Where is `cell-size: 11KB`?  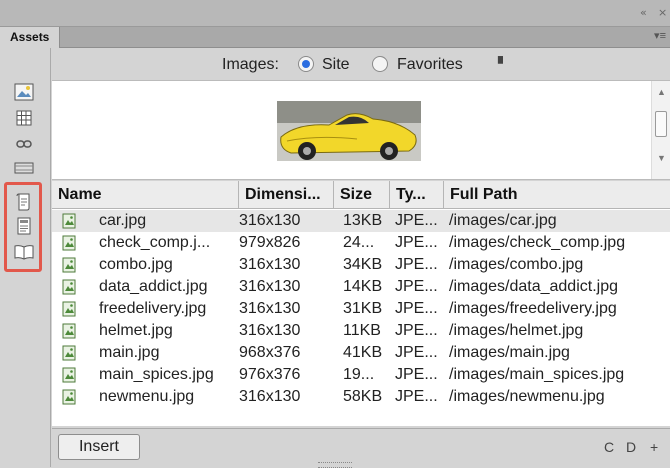 cell-size: 11KB is located at coordinates (362, 330).